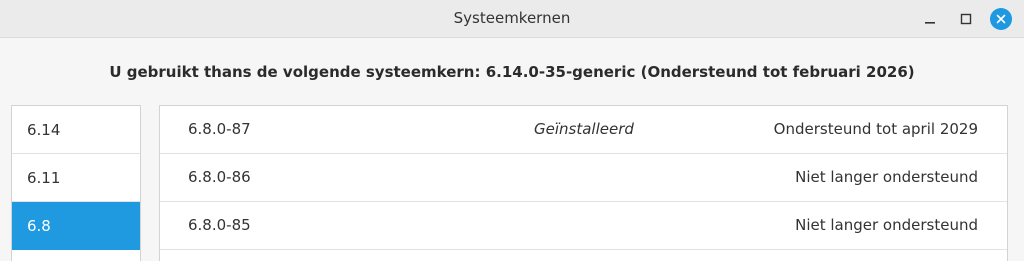 This screenshot has height=261, width=1024. I want to click on sidebar-item-6-8: 6.8, so click(76, 226).